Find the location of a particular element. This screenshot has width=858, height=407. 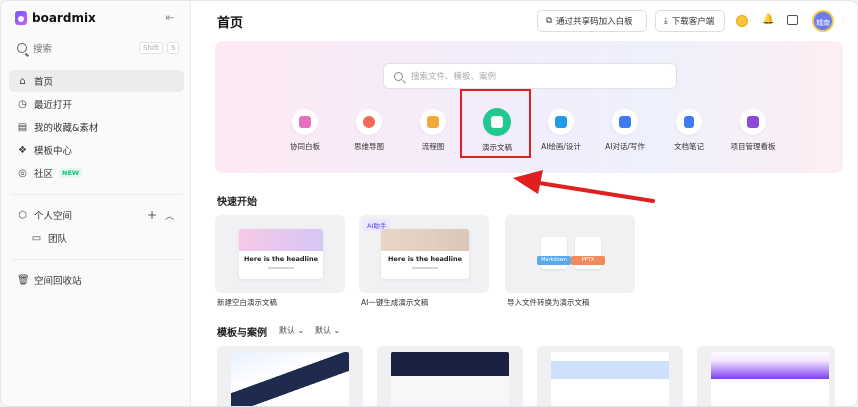

join-by-code-label: 通过共享码加入白板 is located at coordinates (594, 22).